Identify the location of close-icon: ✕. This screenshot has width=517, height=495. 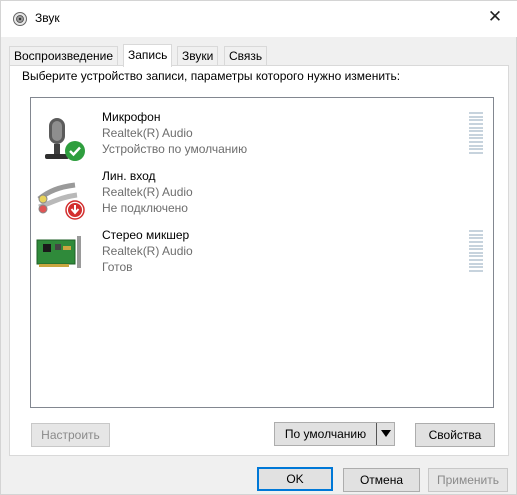
(495, 17).